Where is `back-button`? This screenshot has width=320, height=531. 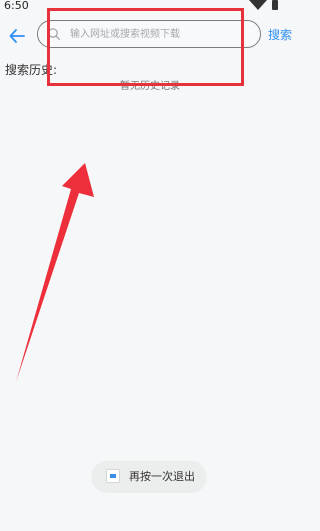 back-button is located at coordinates (17, 36).